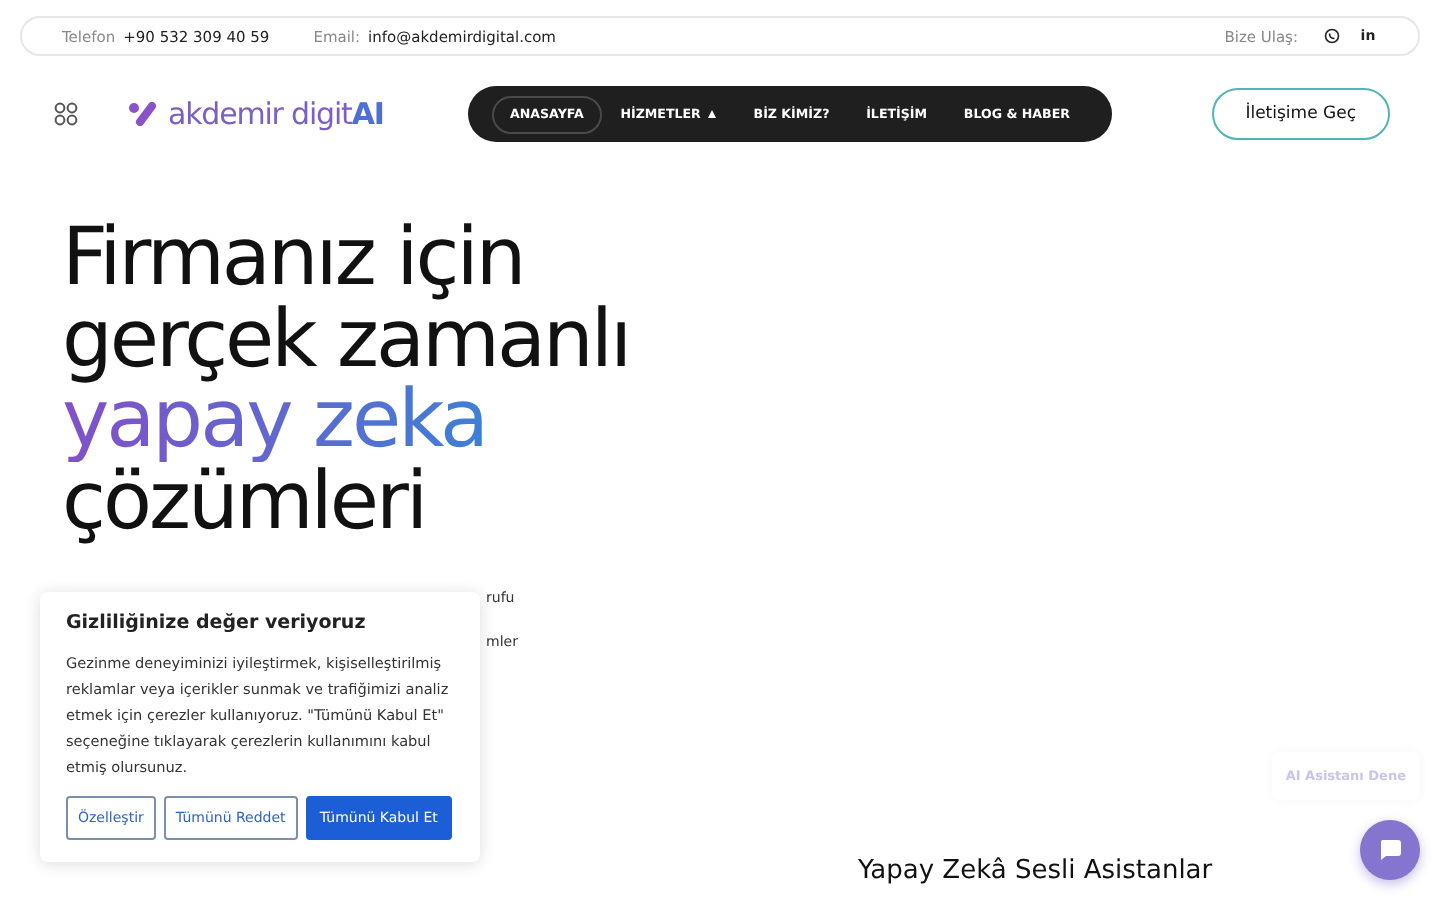 Image resolution: width=1440 pixels, height=900 pixels. I want to click on hero-title-line: gerçek zamanlı, so click(346, 339).